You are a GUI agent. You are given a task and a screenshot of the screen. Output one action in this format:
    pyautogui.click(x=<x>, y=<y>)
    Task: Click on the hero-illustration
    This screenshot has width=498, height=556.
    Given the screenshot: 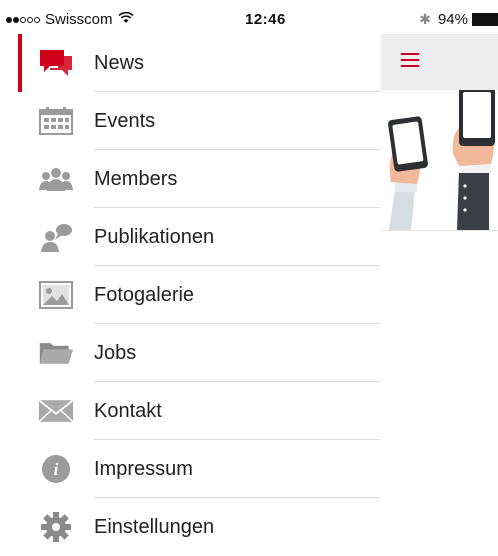 What is the action you would take?
    pyautogui.click(x=439, y=160)
    